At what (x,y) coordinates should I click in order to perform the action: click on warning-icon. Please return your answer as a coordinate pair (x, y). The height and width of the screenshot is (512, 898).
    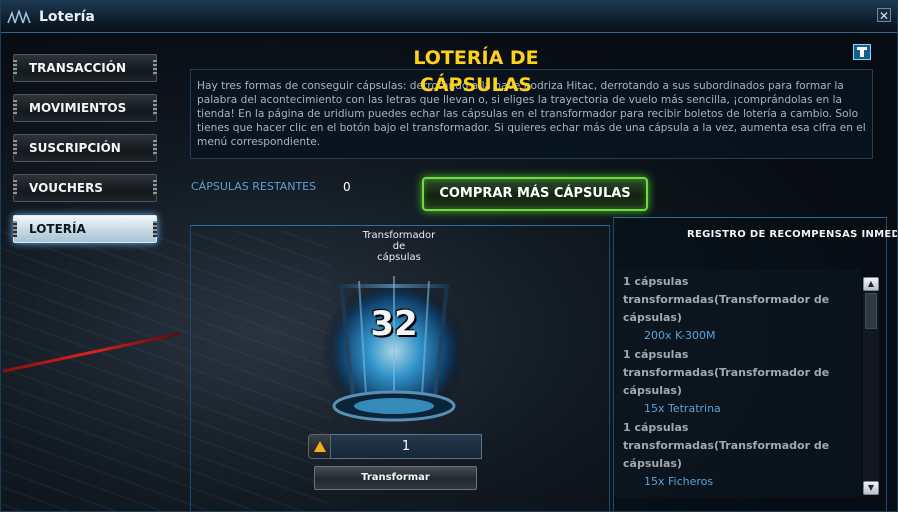
    Looking at the image, I should click on (319, 446).